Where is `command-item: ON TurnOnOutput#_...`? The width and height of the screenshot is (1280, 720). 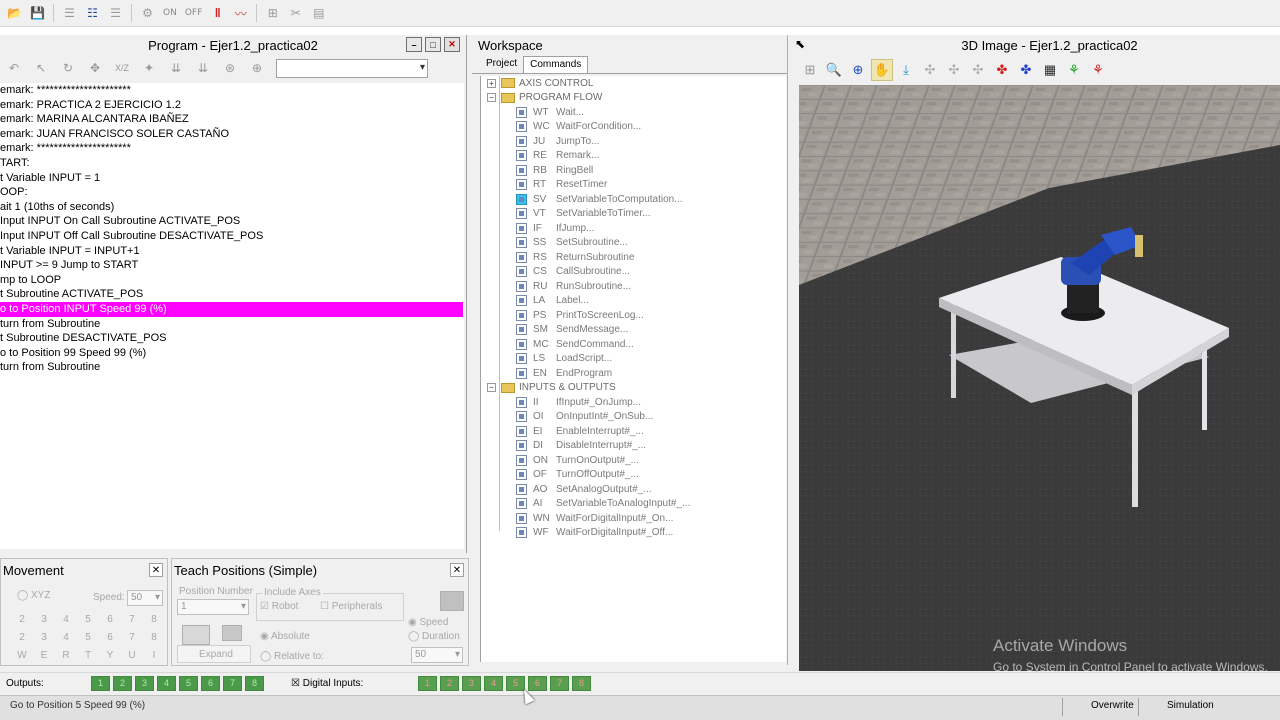 command-item: ON TurnOnOutput#_... is located at coordinates (633, 460).